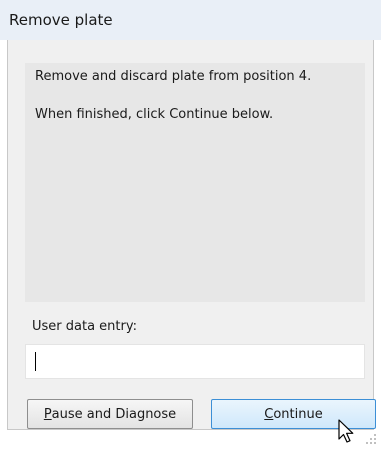 Image resolution: width=381 pixels, height=454 pixels. Describe the element at coordinates (298, 414) in the screenshot. I see `continue-button-label: ontinue` at that location.